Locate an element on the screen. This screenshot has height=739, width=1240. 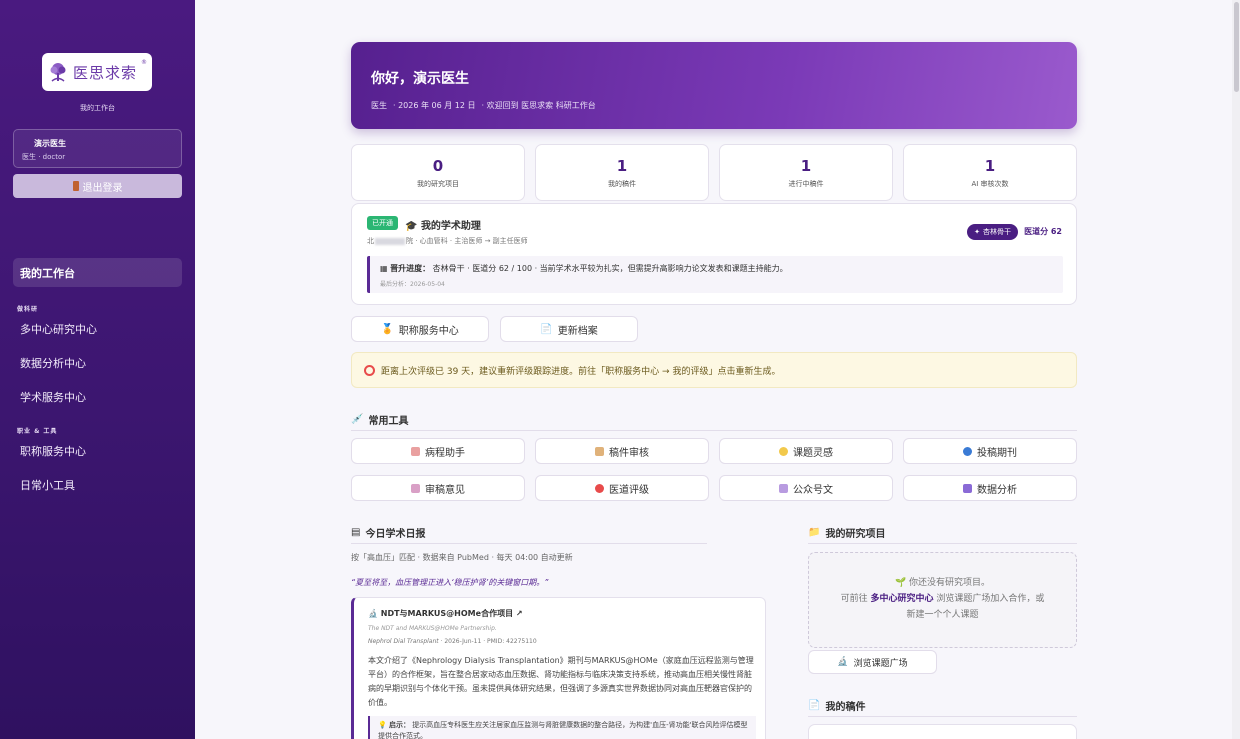
tool-submit-journal: 投稿期刊 is located at coordinates (990, 451).